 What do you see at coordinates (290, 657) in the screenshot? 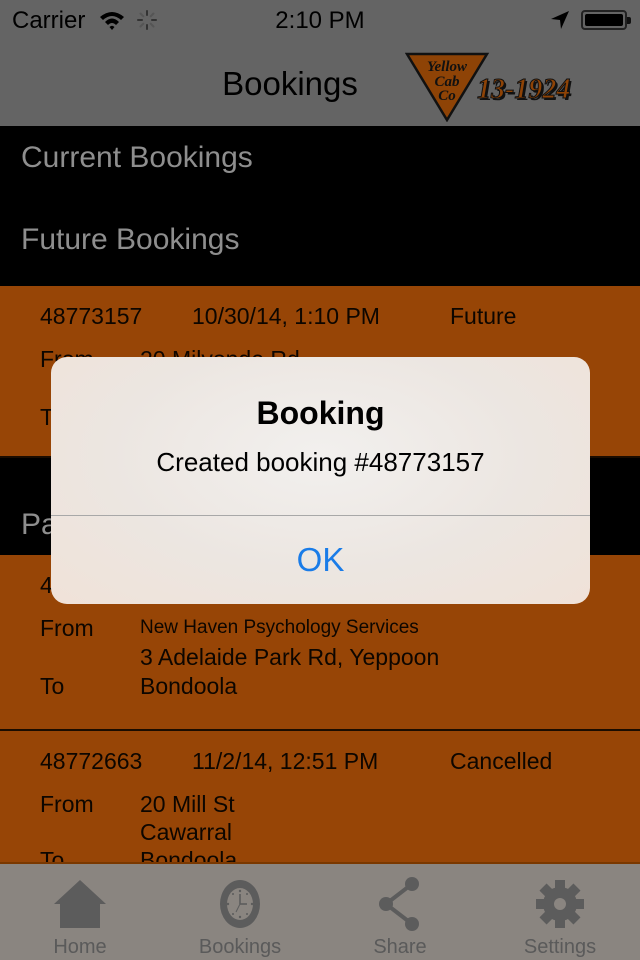
I see `from-address: 3 Adelaide Park Rd, Yeppoon` at bounding box center [290, 657].